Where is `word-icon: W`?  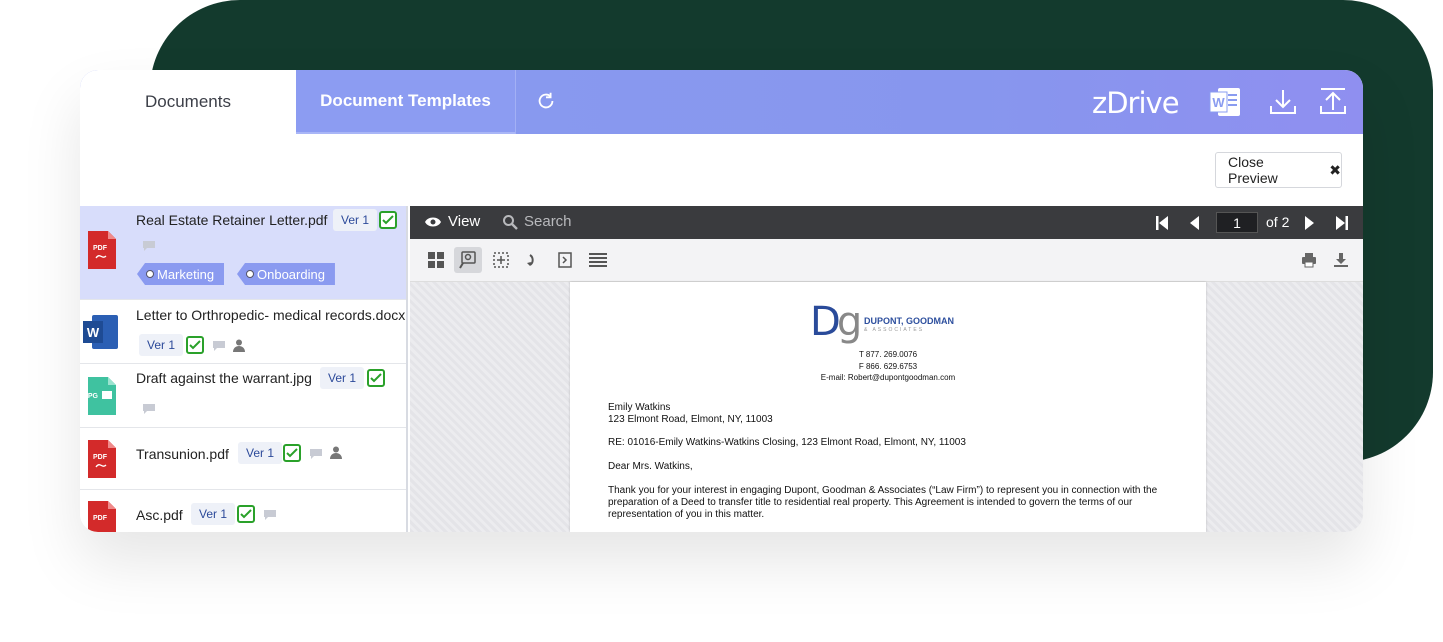 word-icon: W is located at coordinates (1225, 102).